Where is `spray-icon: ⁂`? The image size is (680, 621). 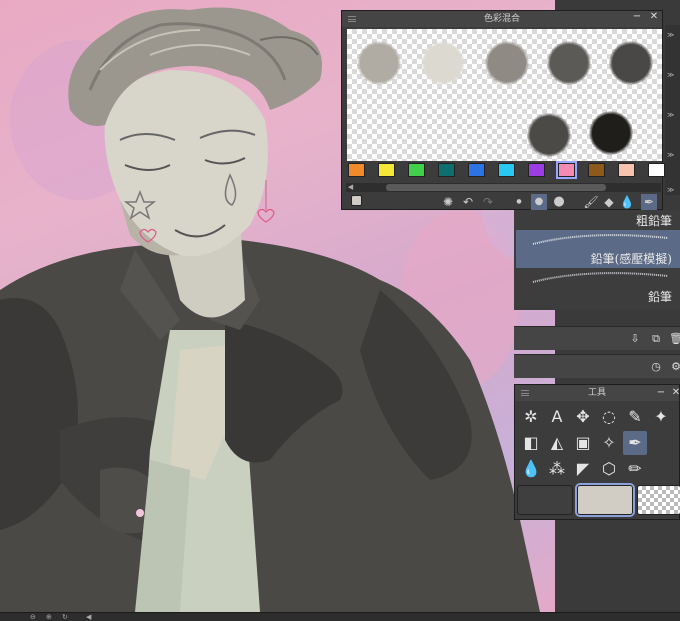 spray-icon: ⁂ is located at coordinates (557, 469).